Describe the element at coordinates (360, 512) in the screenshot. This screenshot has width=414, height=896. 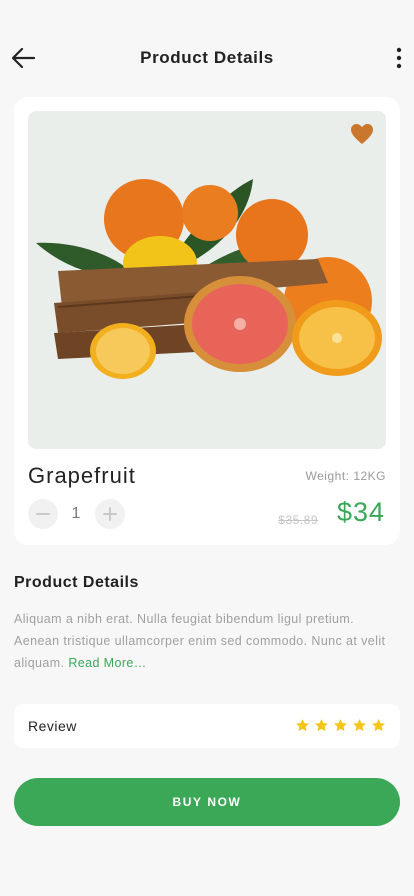
I see `current-price: $34` at that location.